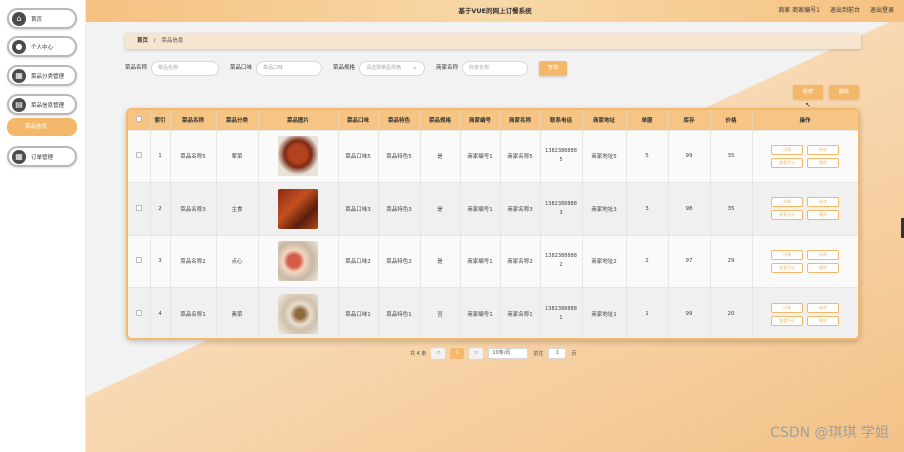 The image size is (904, 452). I want to click on page-size-select: 10条/页, so click(508, 353).